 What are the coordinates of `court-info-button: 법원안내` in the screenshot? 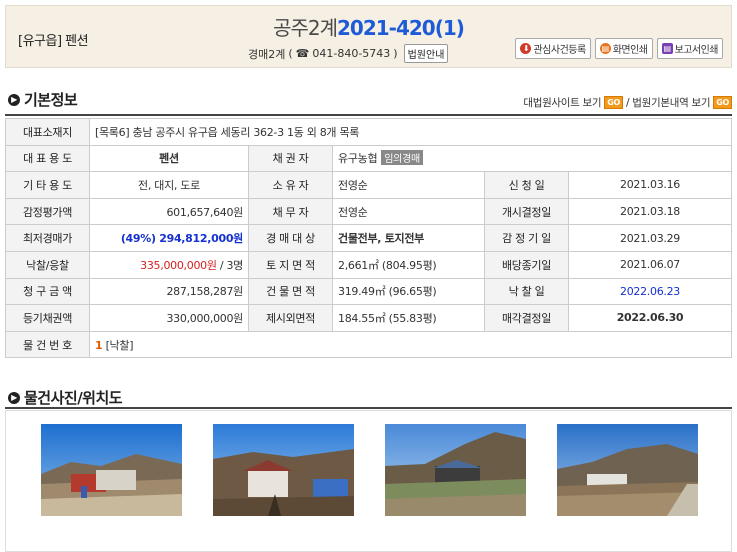 It's located at (426, 53).